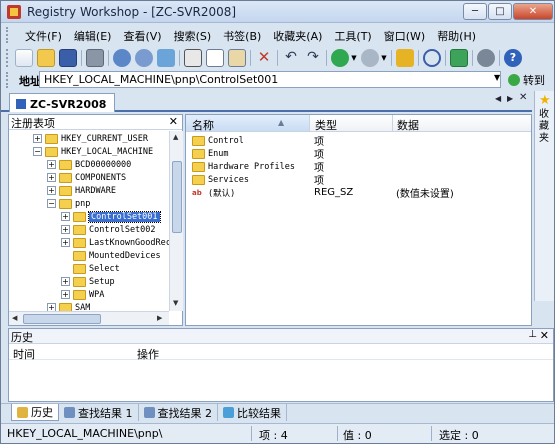  Describe the element at coordinates (534, 80) in the screenshot. I see `goto-label: 转到` at that location.